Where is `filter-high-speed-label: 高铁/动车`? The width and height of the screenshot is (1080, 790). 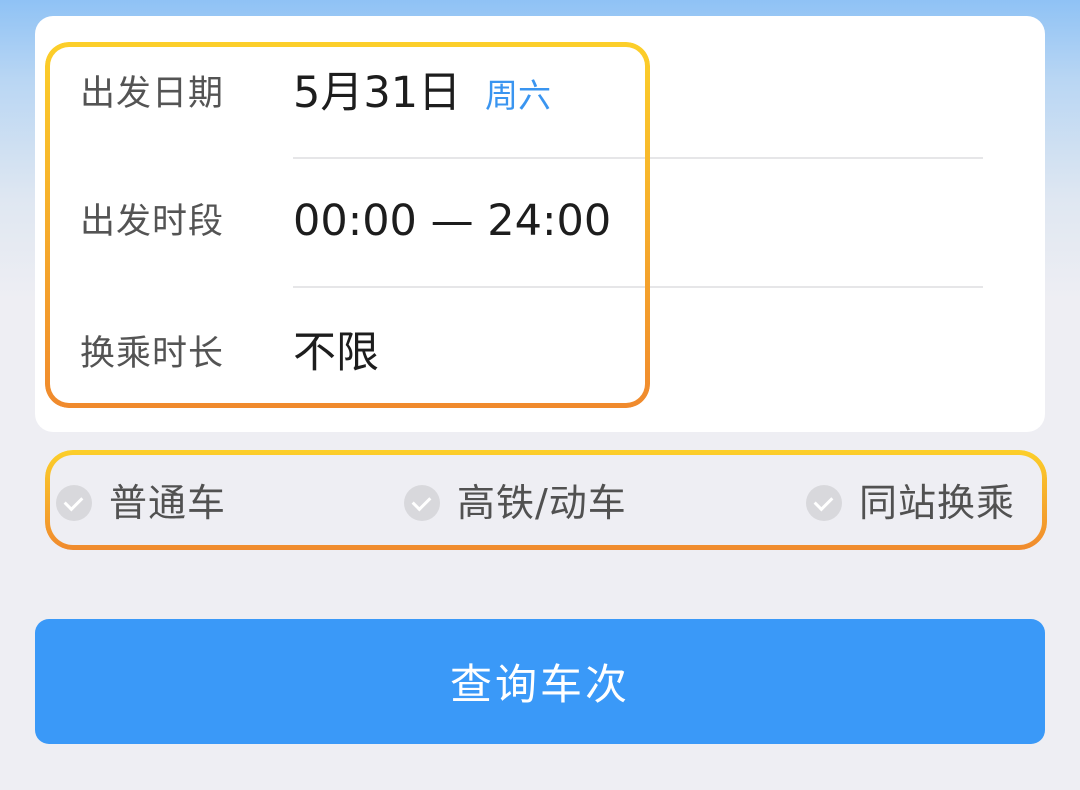 filter-high-speed-label: 高铁/动车 is located at coordinates (542, 503).